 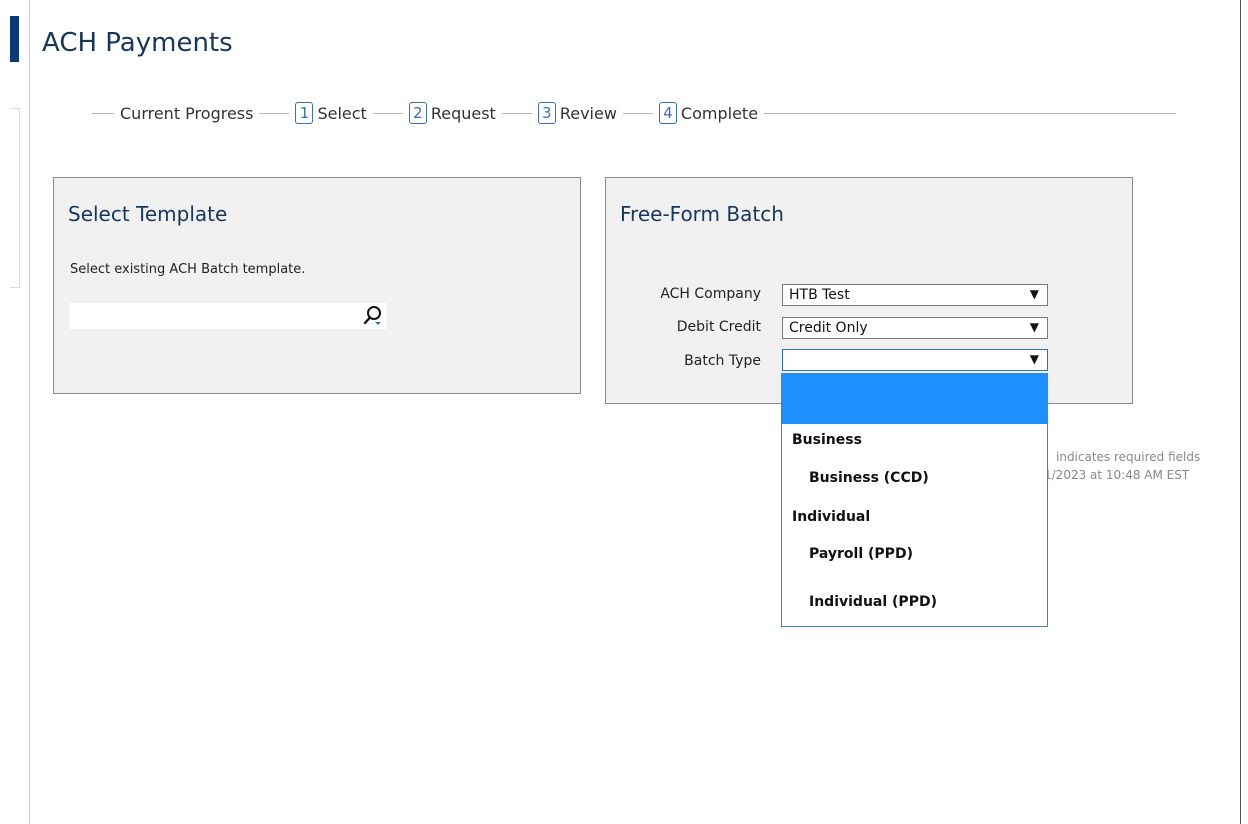 I want to click on step-number: 1, so click(x=304, y=113).